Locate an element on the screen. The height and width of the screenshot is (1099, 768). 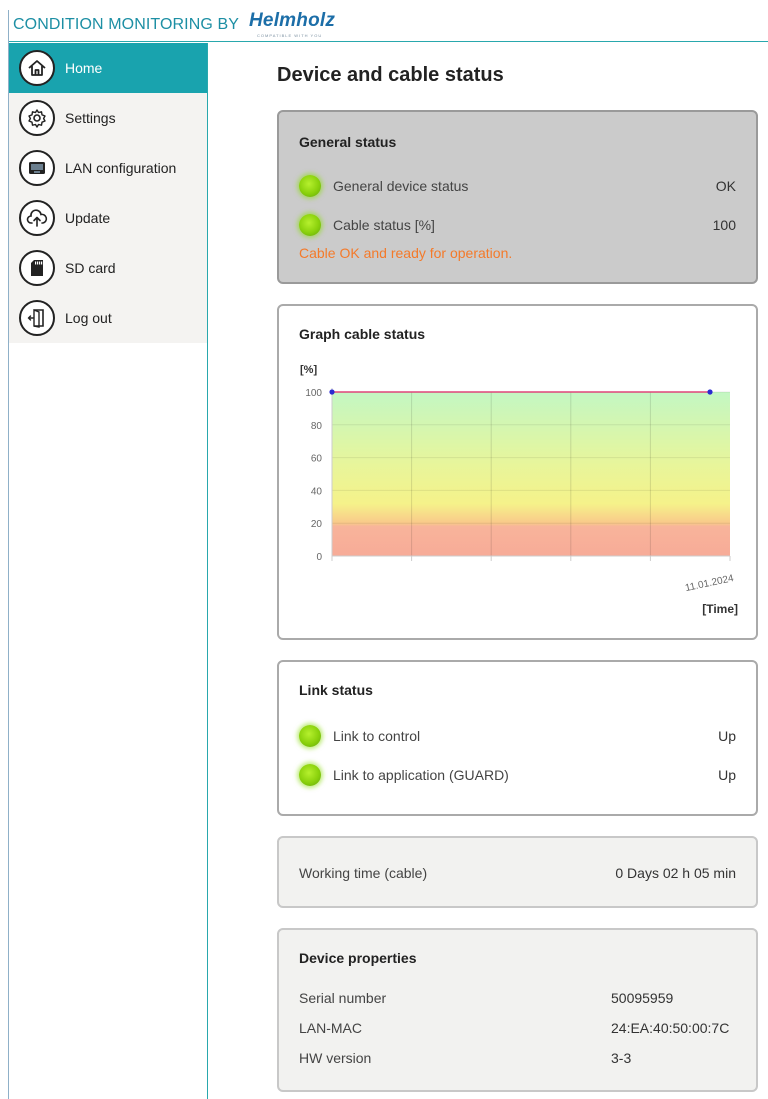
property-row: HW version 3-3 is located at coordinates (517, 1060).